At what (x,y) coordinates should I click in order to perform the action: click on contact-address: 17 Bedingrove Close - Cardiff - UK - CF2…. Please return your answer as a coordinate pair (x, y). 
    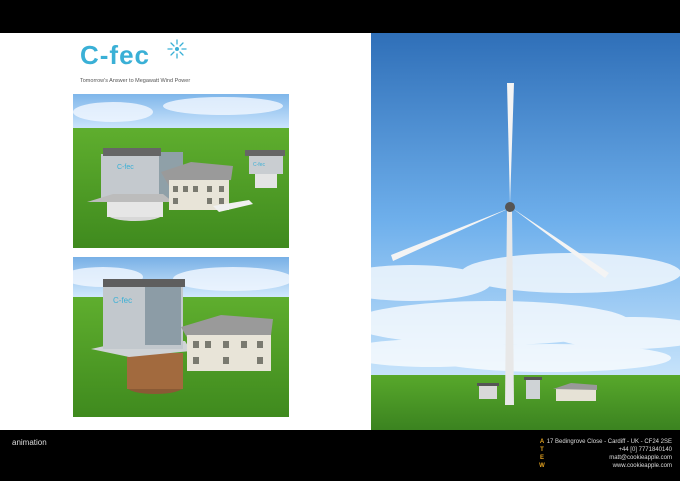
    Looking at the image, I should click on (609, 442).